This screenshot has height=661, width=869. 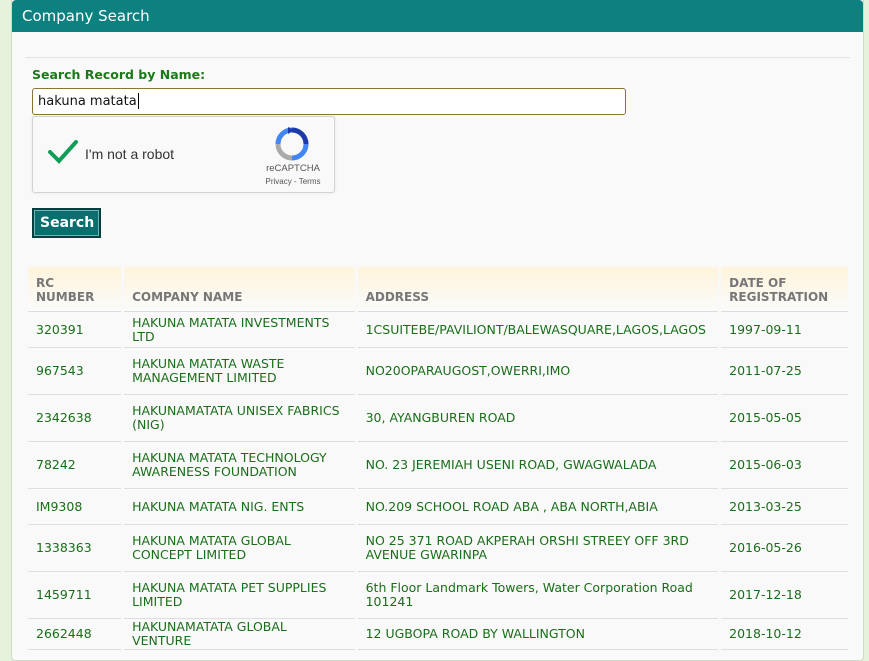 What do you see at coordinates (239, 507) in the screenshot?
I see `company-name-cell: HAKUNA MATATA NIG. ENTS` at bounding box center [239, 507].